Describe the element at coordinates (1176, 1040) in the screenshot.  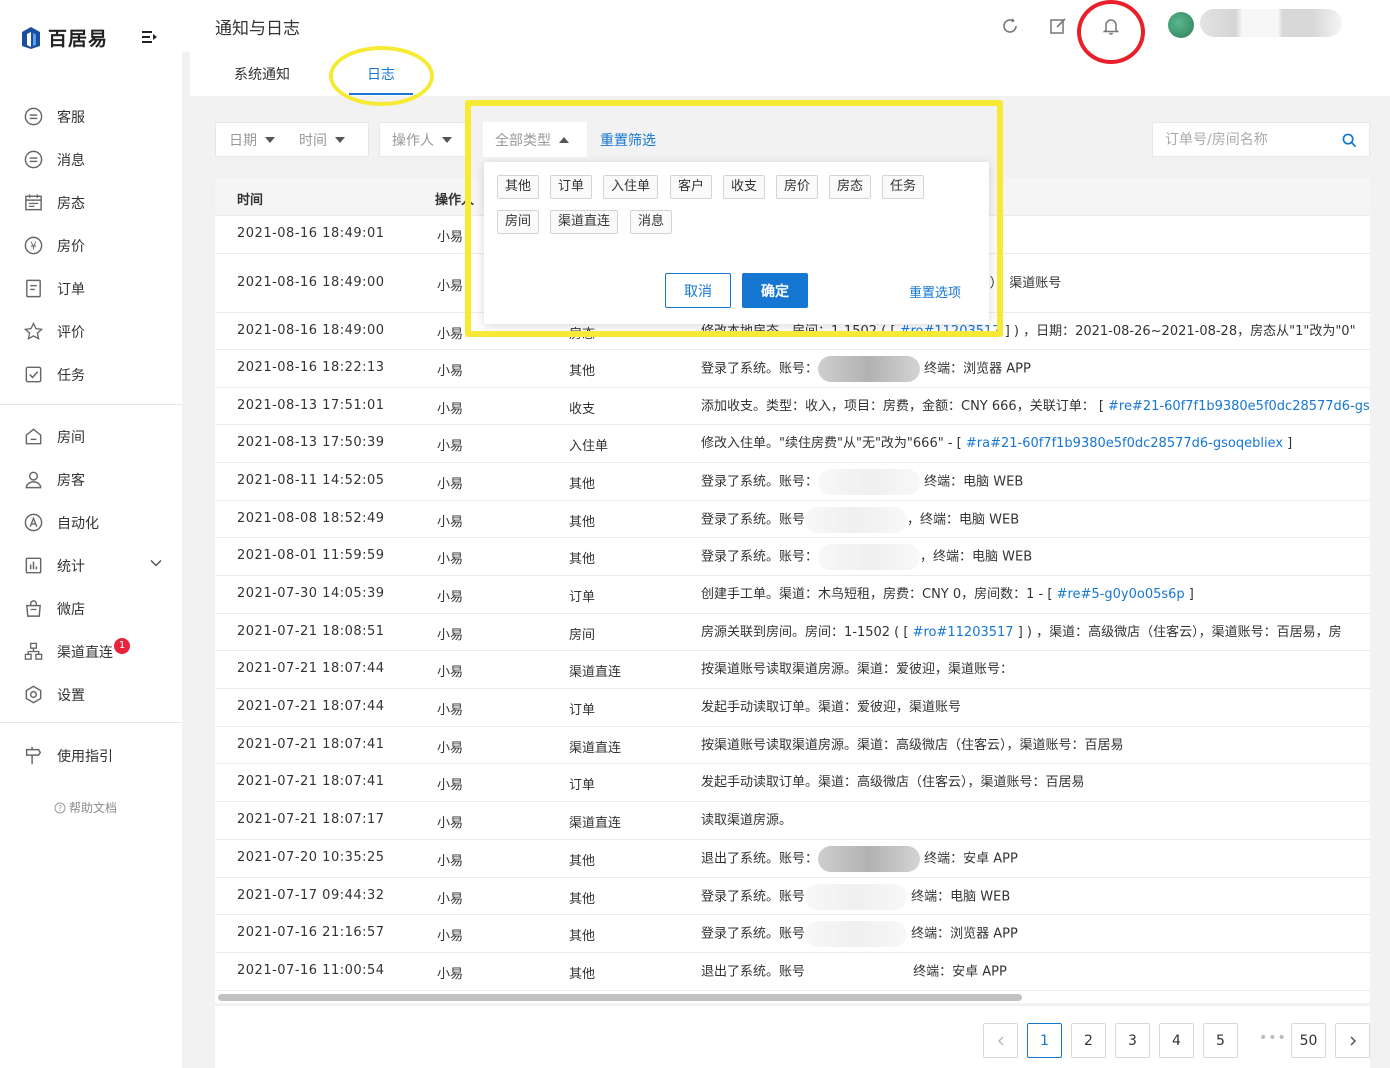
I see `page-button: 4` at that location.